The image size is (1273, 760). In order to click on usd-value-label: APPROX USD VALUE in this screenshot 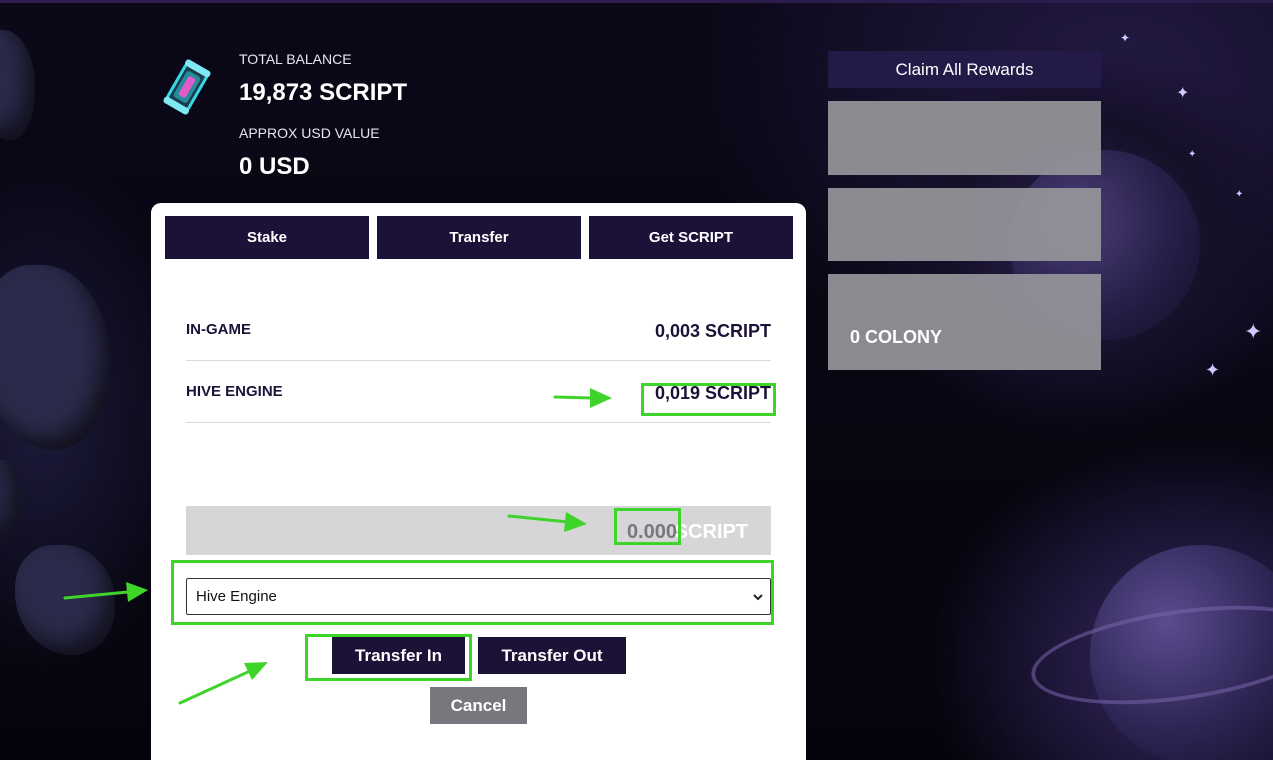, I will do `click(309, 133)`.